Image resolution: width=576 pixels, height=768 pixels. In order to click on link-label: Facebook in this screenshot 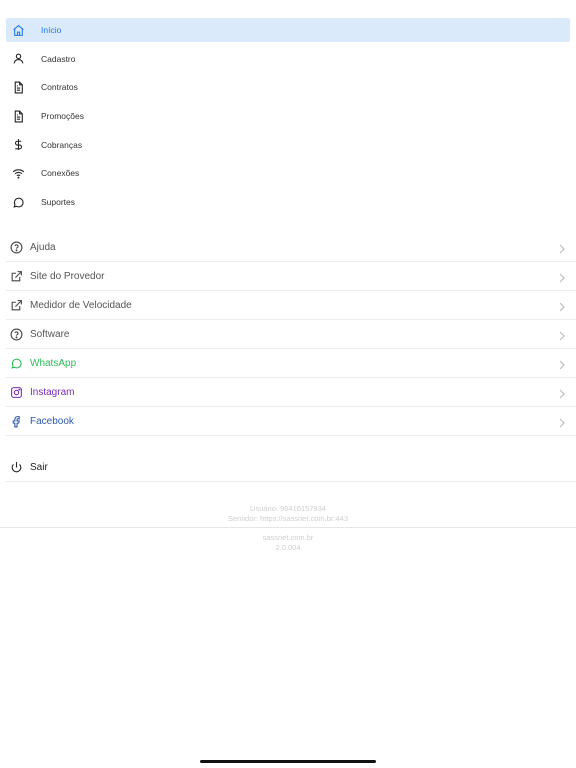, I will do `click(52, 421)`.